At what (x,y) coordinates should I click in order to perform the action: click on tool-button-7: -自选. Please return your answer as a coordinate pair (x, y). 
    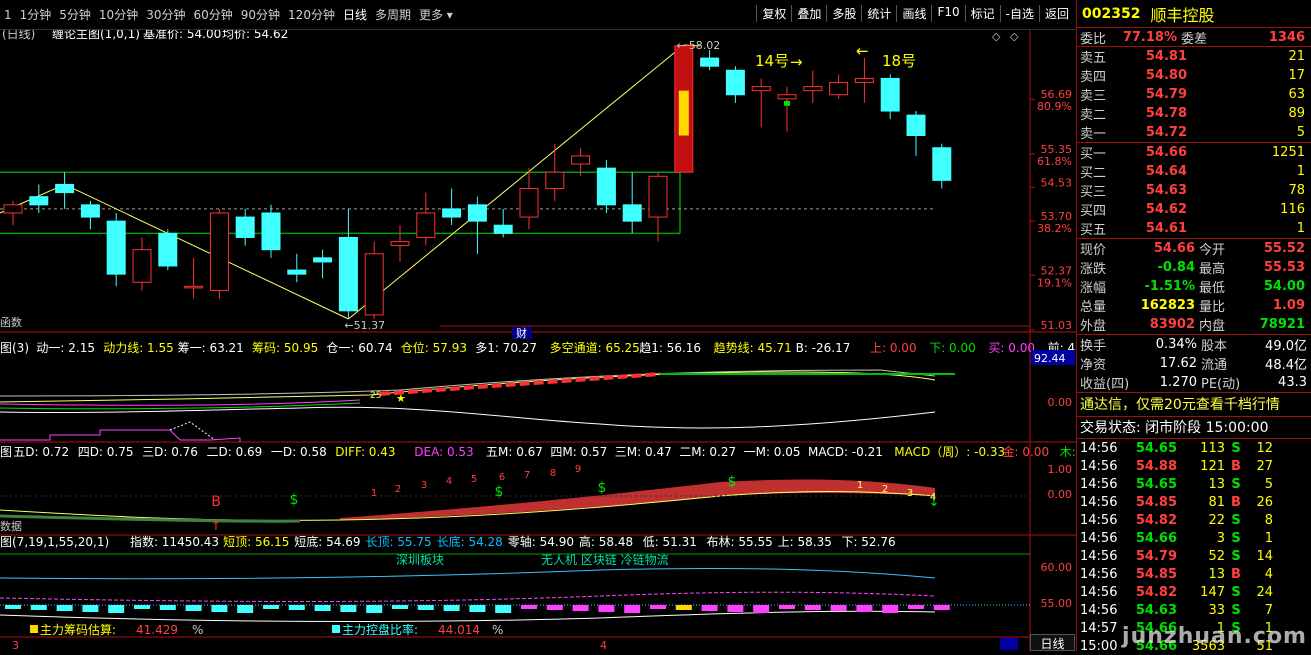
    Looking at the image, I should click on (1019, 13).